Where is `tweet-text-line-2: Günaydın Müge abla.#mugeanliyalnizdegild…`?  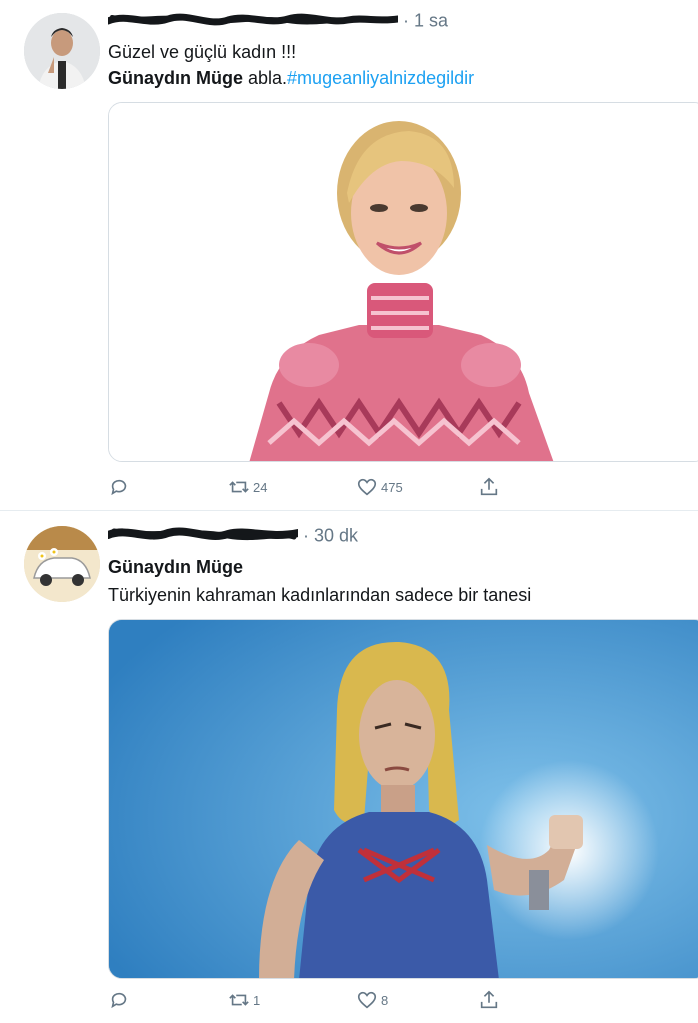
tweet-text-line-2: Günaydın Müge abla.#mugeanliyalnizdegild… is located at coordinates (291, 78).